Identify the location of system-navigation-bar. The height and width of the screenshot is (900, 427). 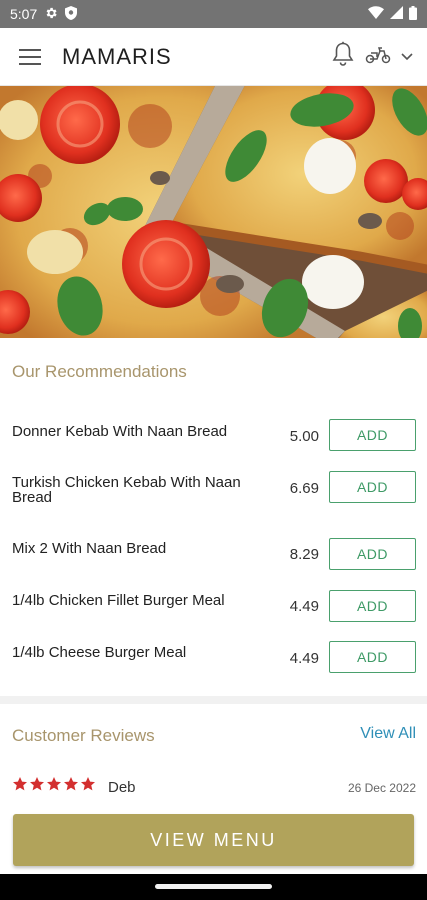
(213, 887).